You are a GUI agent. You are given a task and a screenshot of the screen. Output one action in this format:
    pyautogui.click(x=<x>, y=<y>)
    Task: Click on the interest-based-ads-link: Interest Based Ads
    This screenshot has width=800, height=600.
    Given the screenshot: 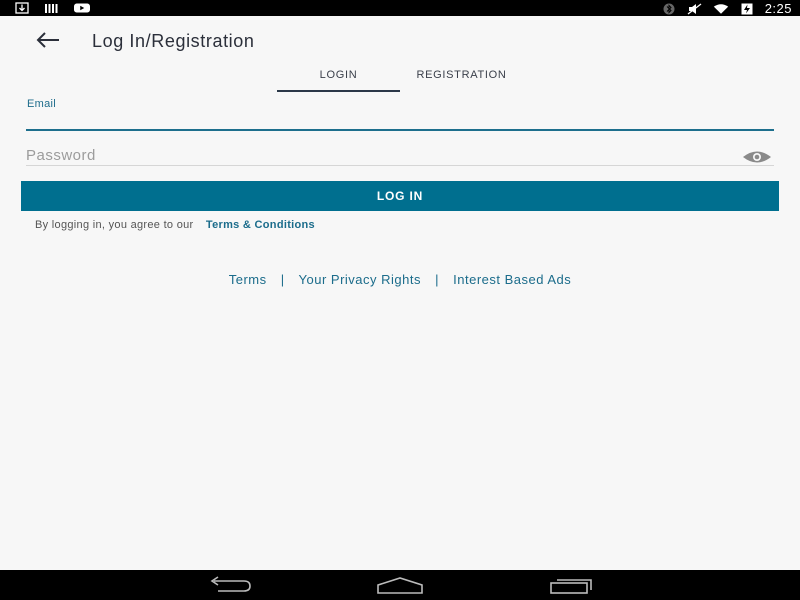 What is the action you would take?
    pyautogui.click(x=512, y=279)
    